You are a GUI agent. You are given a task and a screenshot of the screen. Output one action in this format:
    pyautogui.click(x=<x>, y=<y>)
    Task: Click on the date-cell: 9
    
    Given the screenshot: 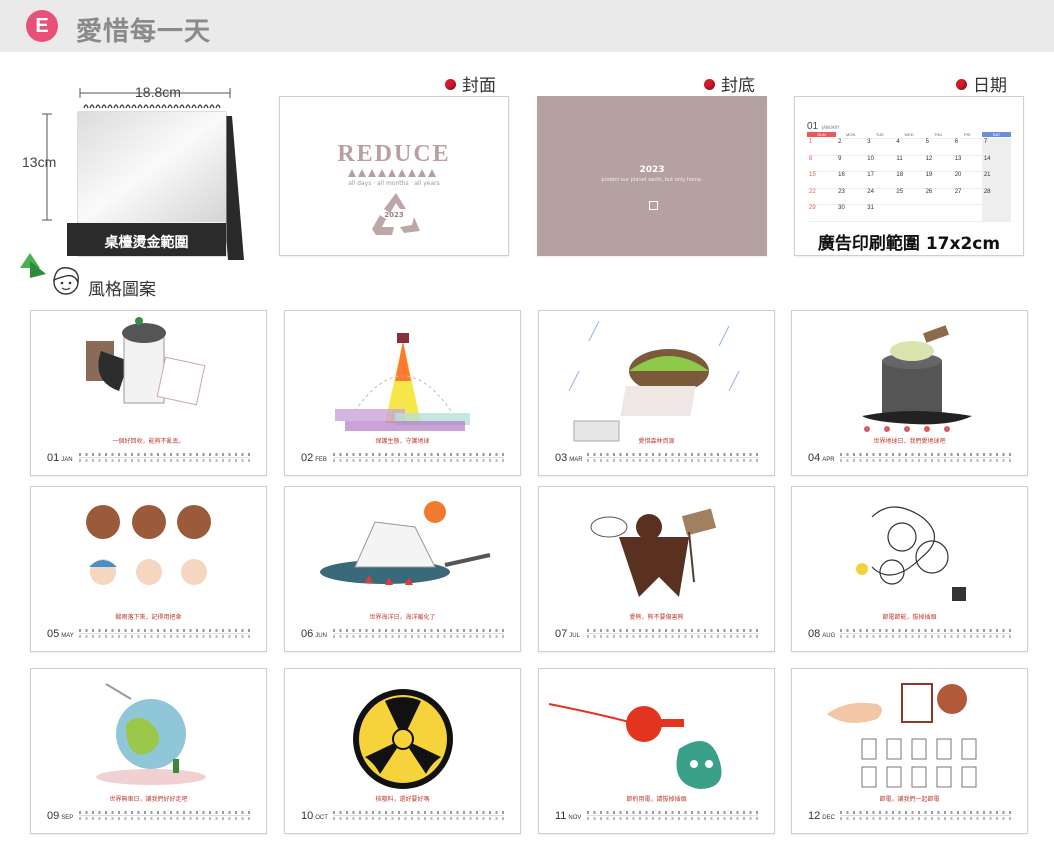 What is the action you would take?
    pyautogui.click(x=851, y=164)
    